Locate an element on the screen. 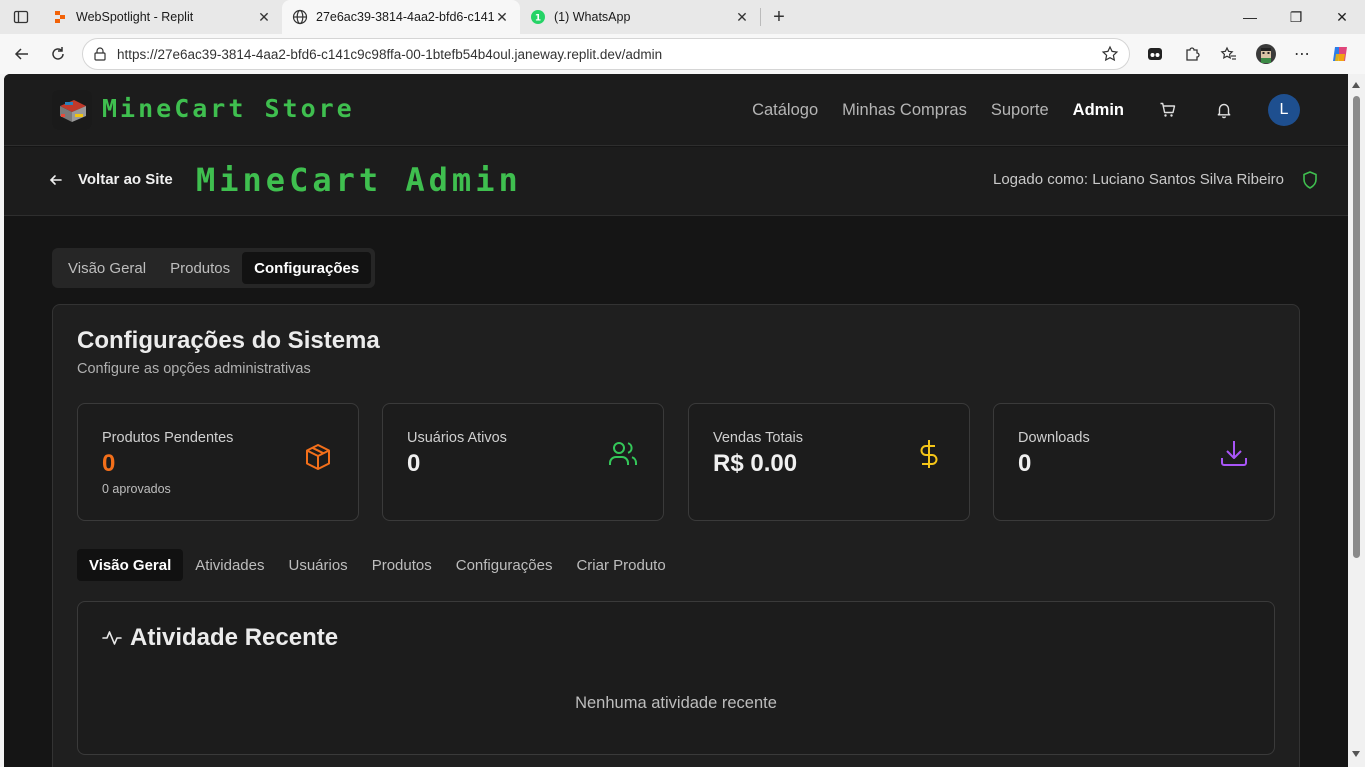 The image size is (1365, 767). scroll-down-icon is located at coordinates (1356, 754).